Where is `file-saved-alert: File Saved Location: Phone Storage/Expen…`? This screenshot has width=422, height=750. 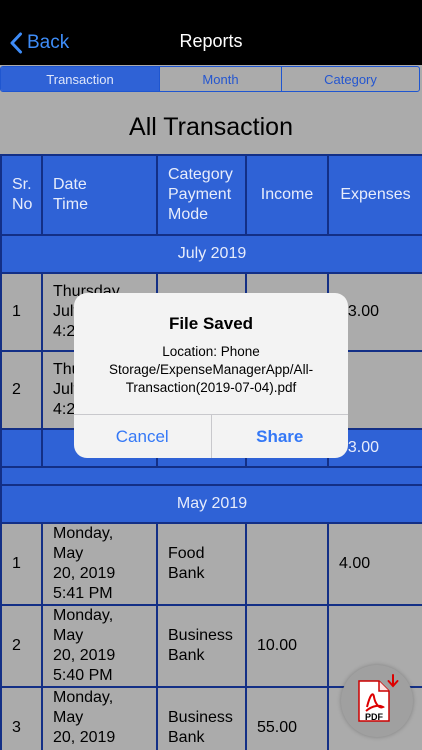
file-saved-alert: File Saved Location: Phone Storage/Expen… is located at coordinates (211, 375).